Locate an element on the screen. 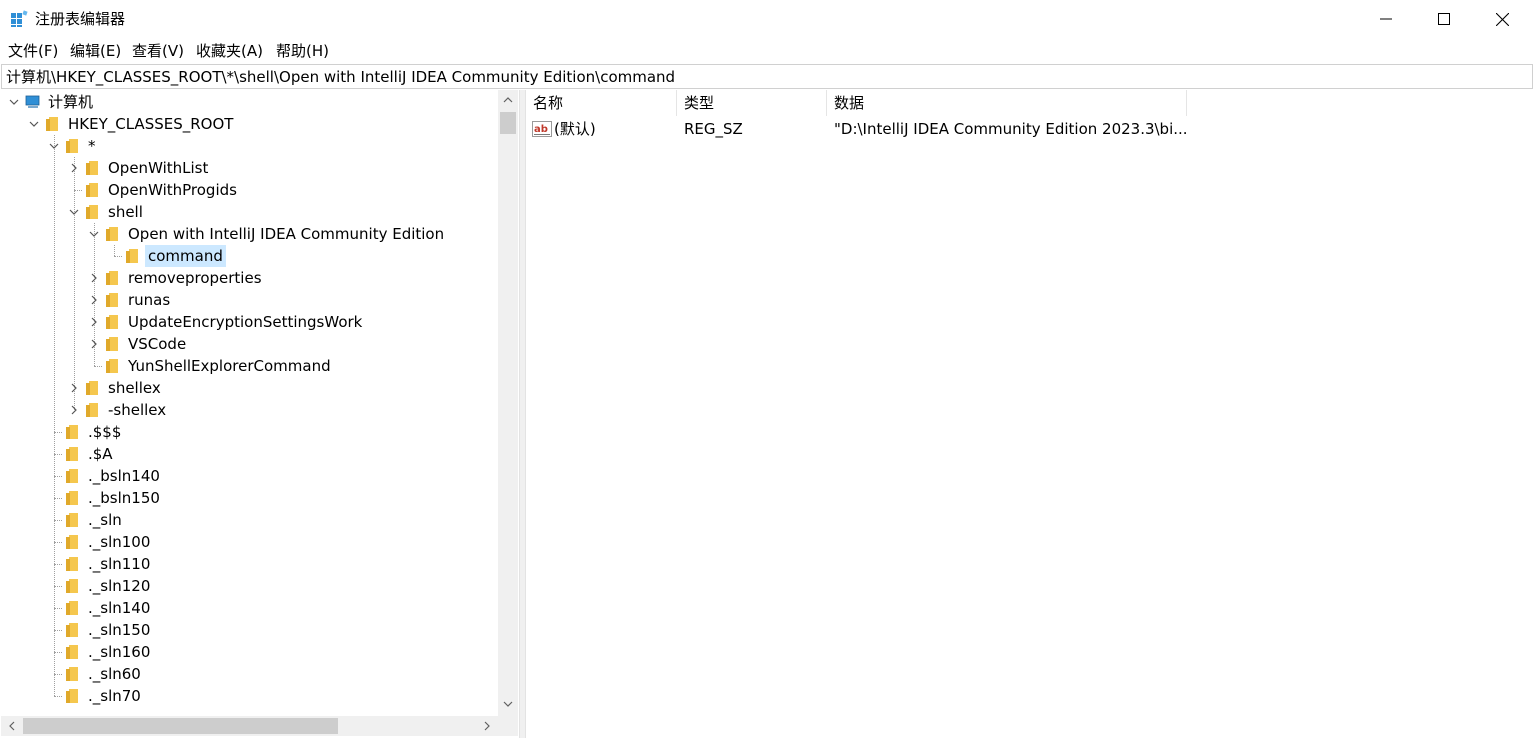 Image resolution: width=1534 pixels, height=739 pixels. tree-node-item: .$$$ is located at coordinates (249, 432).